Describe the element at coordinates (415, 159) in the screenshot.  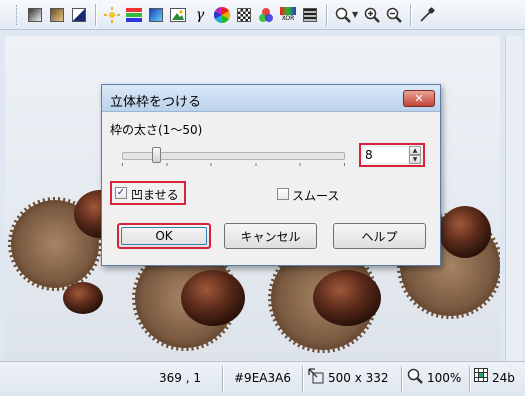
I see `spin-down-icon: ▼` at that location.